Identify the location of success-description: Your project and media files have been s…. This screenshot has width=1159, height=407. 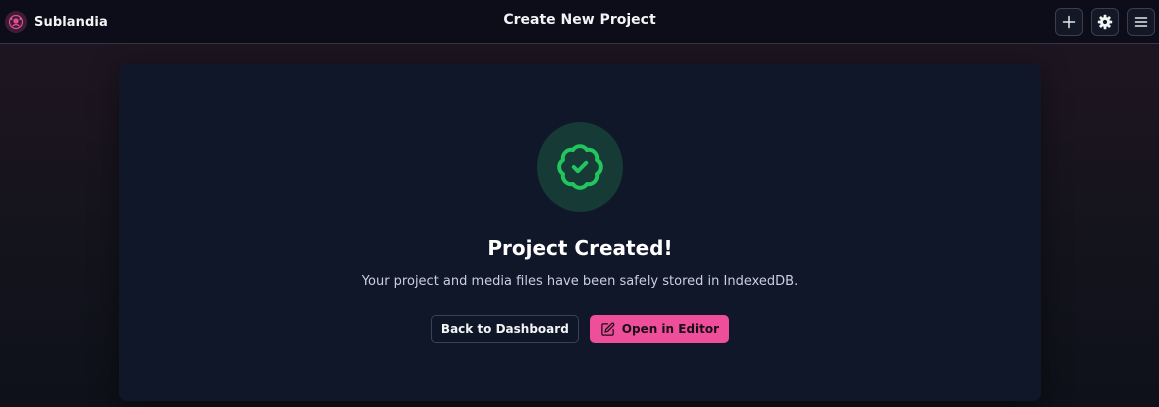
(580, 281).